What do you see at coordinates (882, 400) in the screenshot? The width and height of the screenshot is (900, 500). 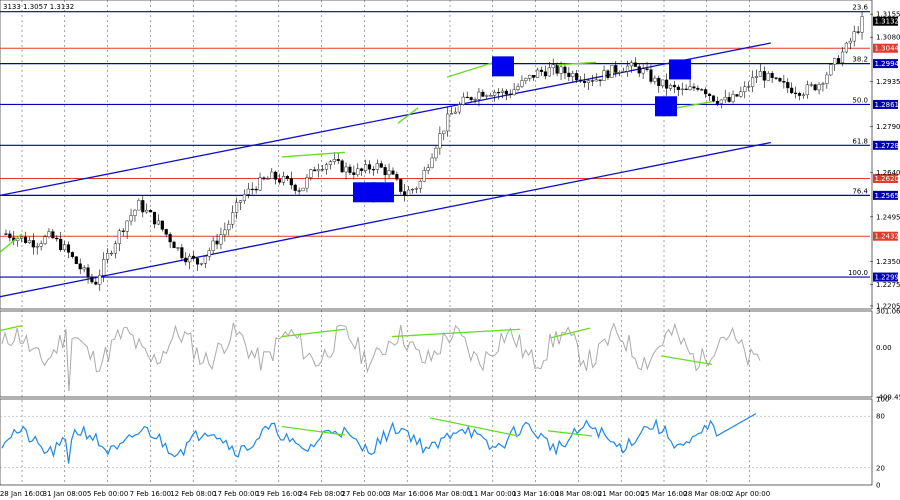 I see `rsi-tick-label: 100` at bounding box center [882, 400].